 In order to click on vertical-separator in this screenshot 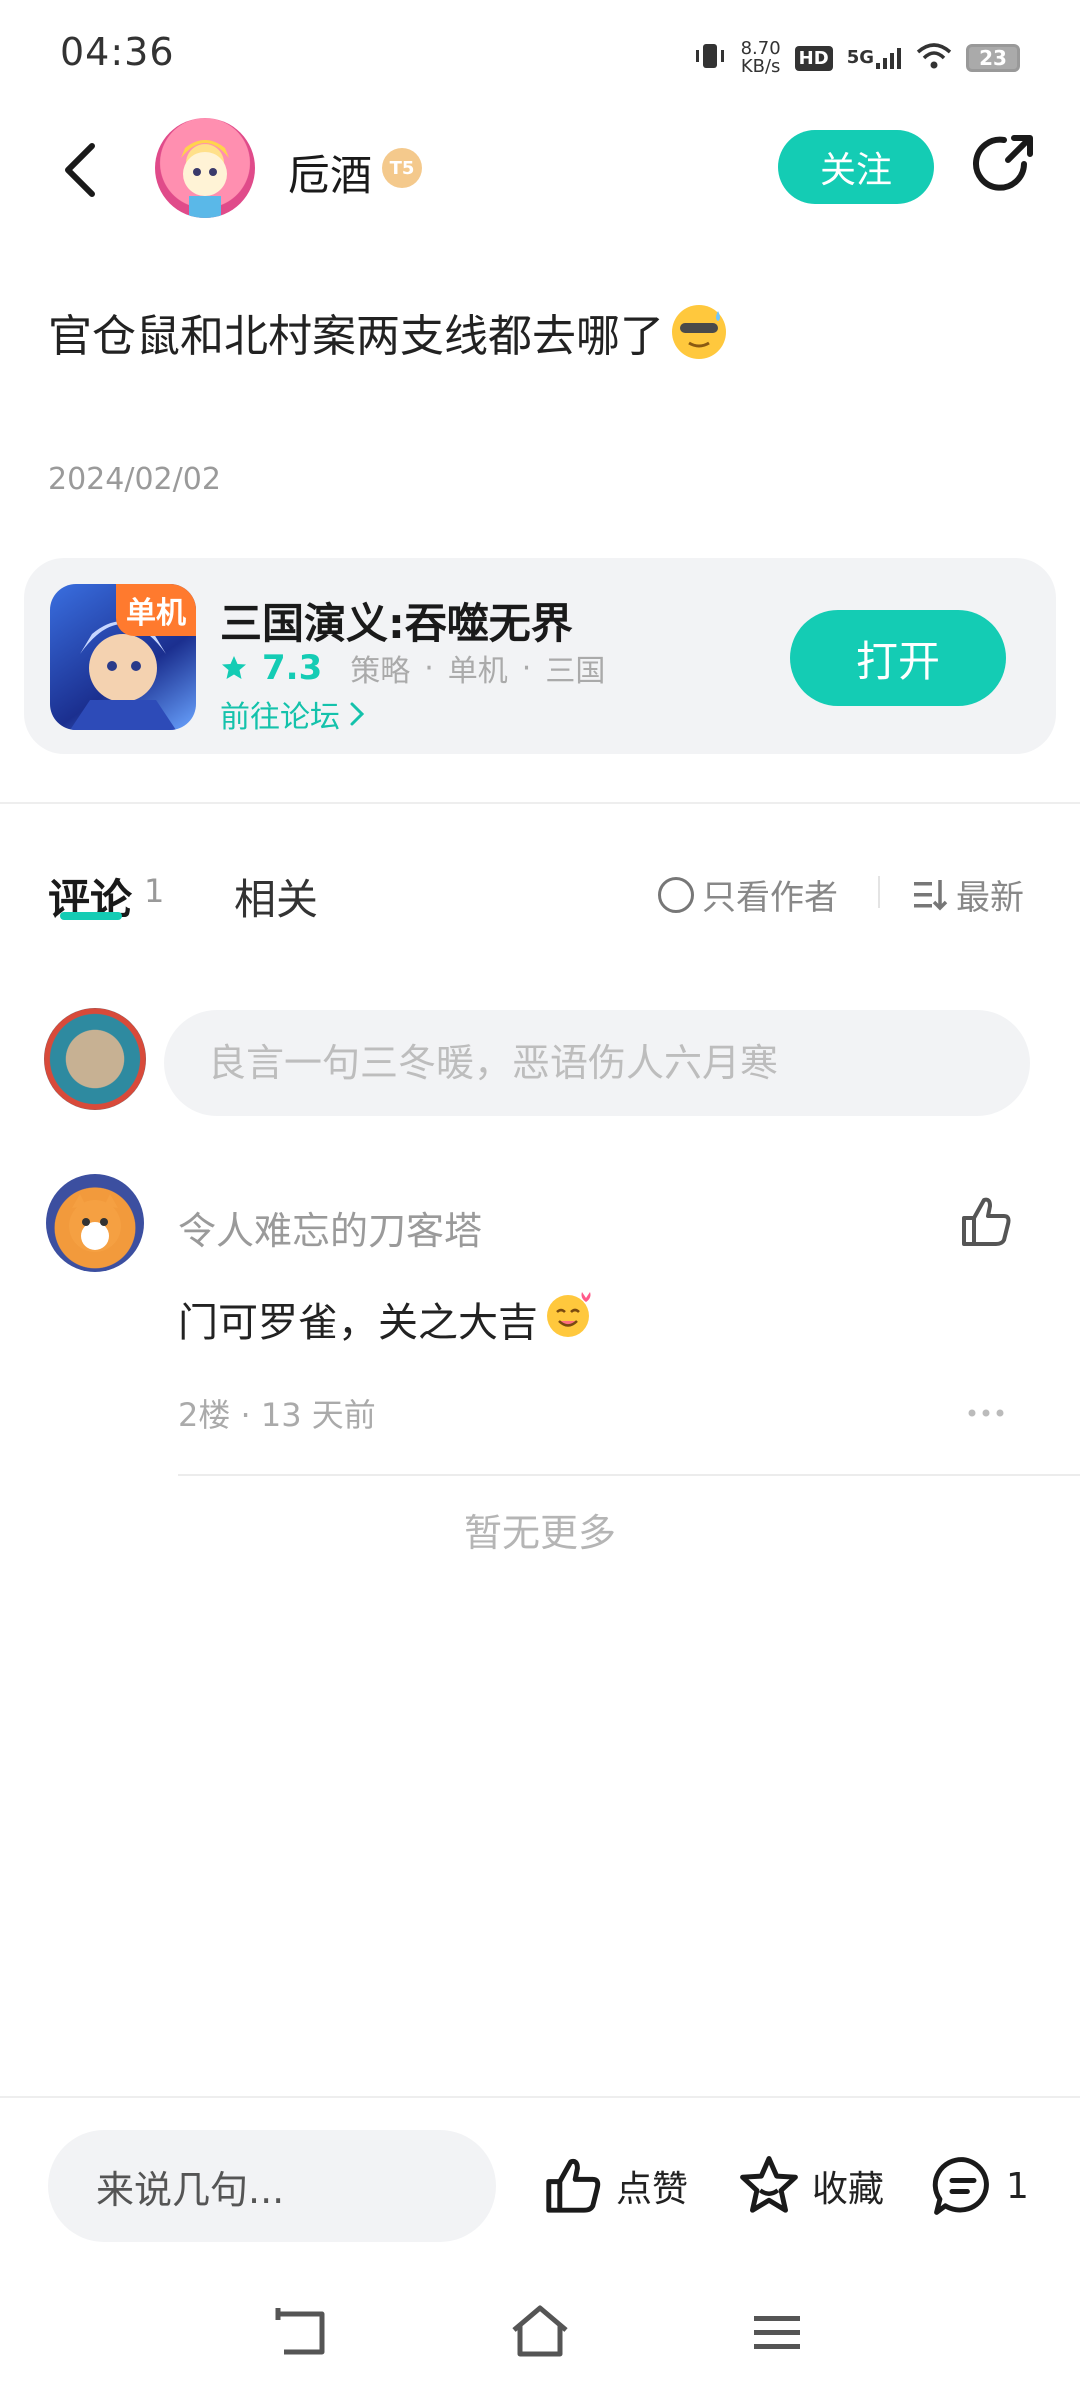, I will do `click(879, 892)`.